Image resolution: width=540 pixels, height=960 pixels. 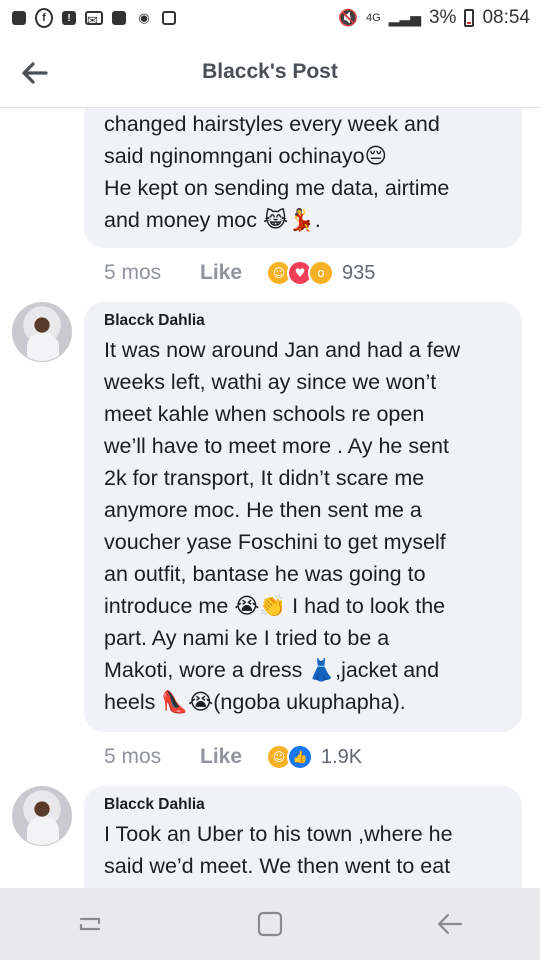 What do you see at coordinates (272, 124) in the screenshot?
I see `comment-line: changed hairstyles every week and` at bounding box center [272, 124].